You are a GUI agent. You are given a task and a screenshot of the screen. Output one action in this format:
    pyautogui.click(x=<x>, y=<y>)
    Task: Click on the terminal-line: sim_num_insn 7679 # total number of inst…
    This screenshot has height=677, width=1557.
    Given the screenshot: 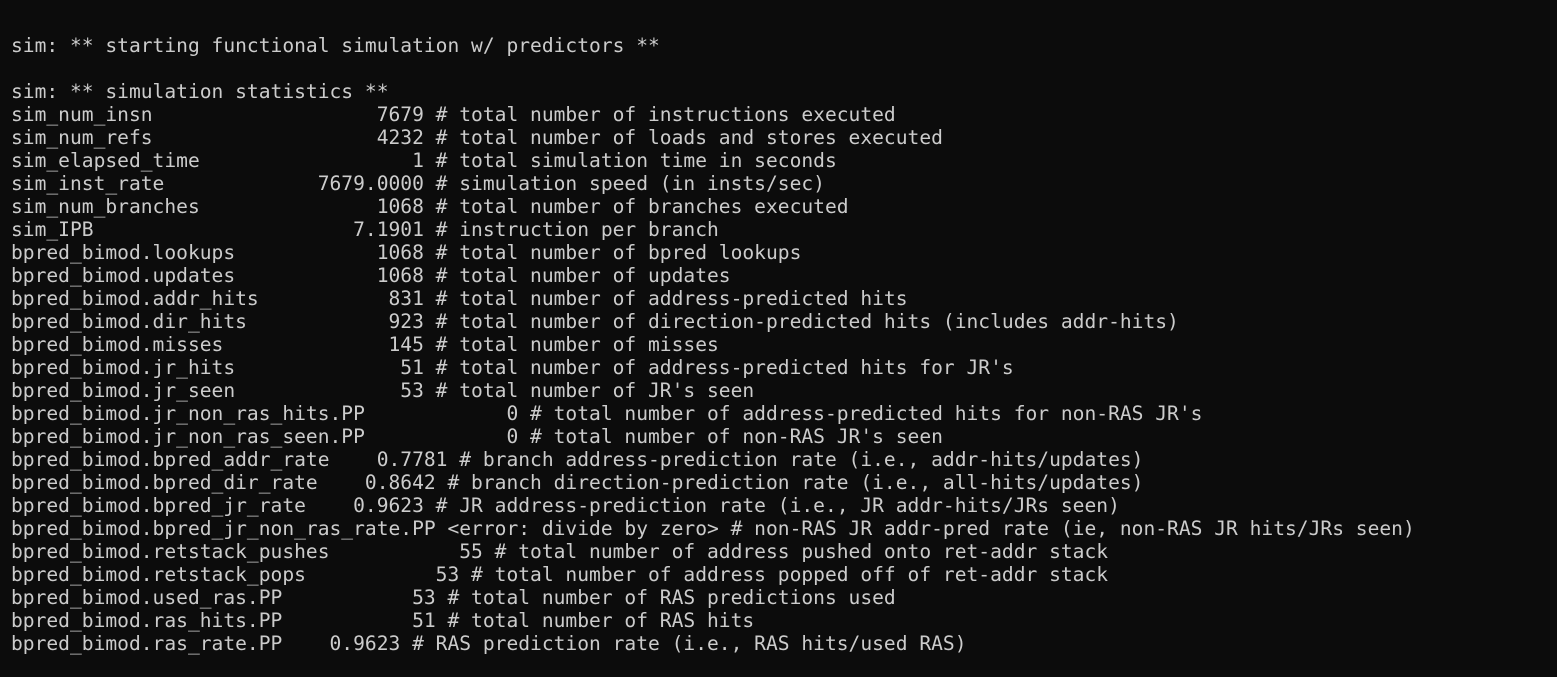 What is the action you would take?
    pyautogui.click(x=453, y=114)
    